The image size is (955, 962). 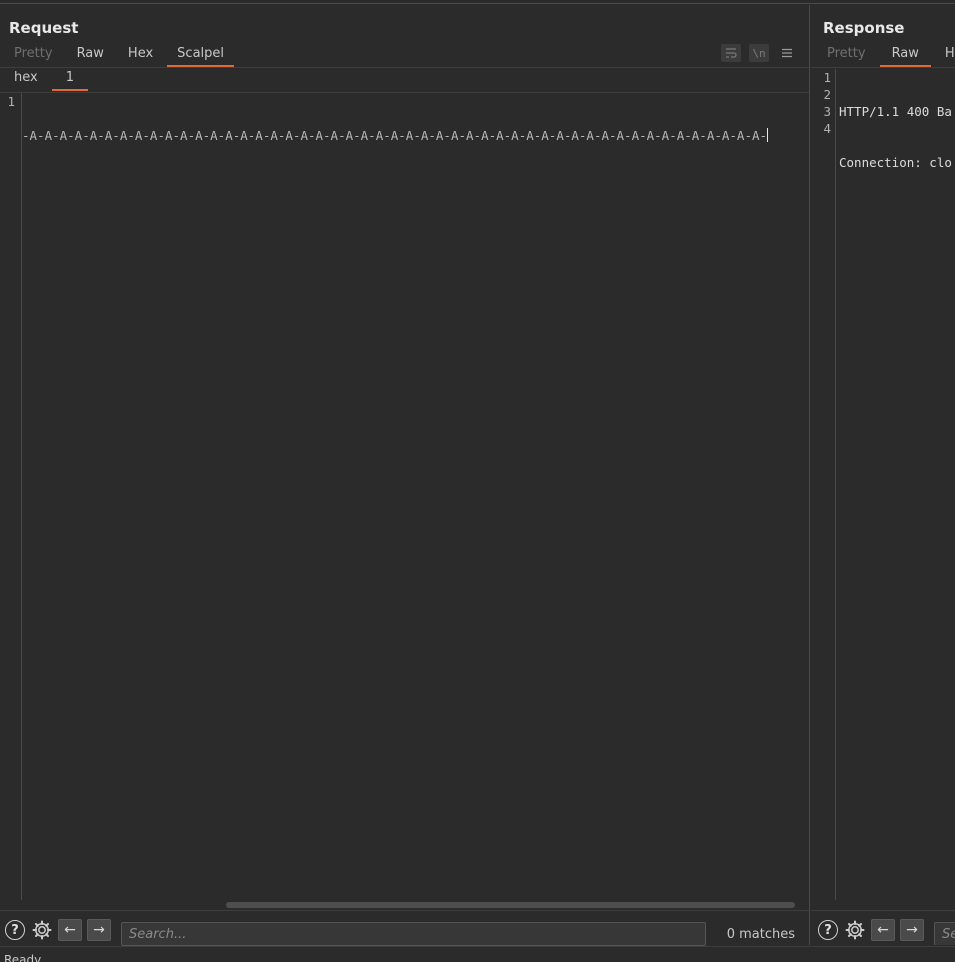 I want to click on status-text: Ready, so click(x=23, y=957).